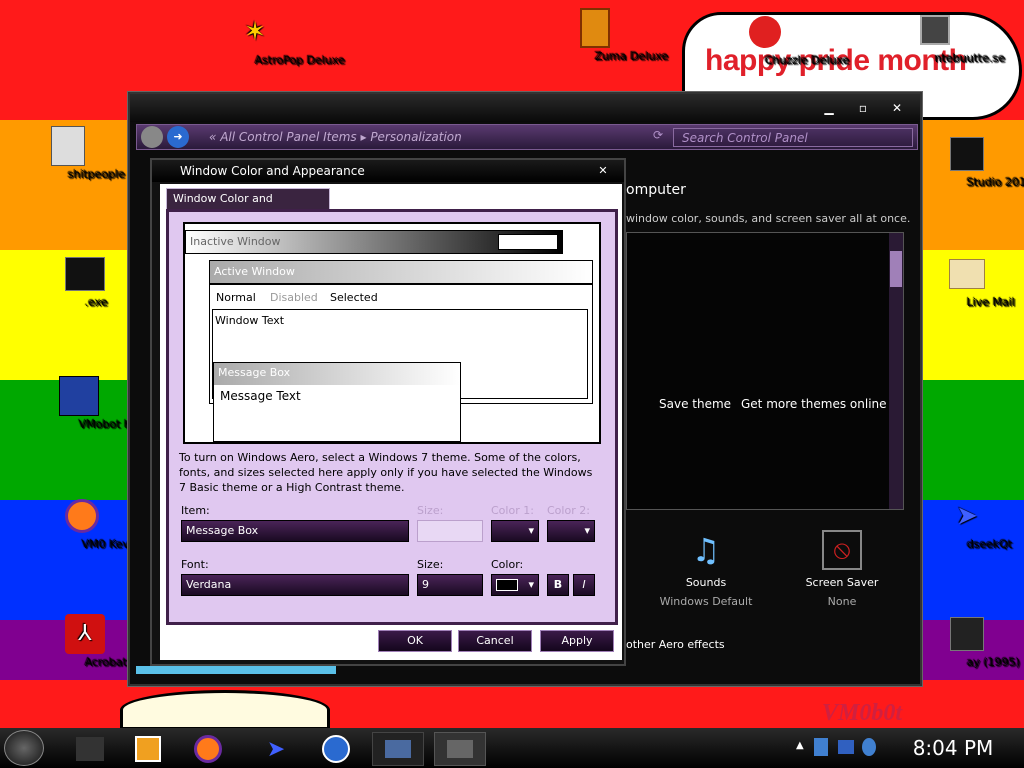 This screenshot has height=768, width=1024. Describe the element at coordinates (225, 710) in the screenshot. I see `cartoon-figure` at that location.